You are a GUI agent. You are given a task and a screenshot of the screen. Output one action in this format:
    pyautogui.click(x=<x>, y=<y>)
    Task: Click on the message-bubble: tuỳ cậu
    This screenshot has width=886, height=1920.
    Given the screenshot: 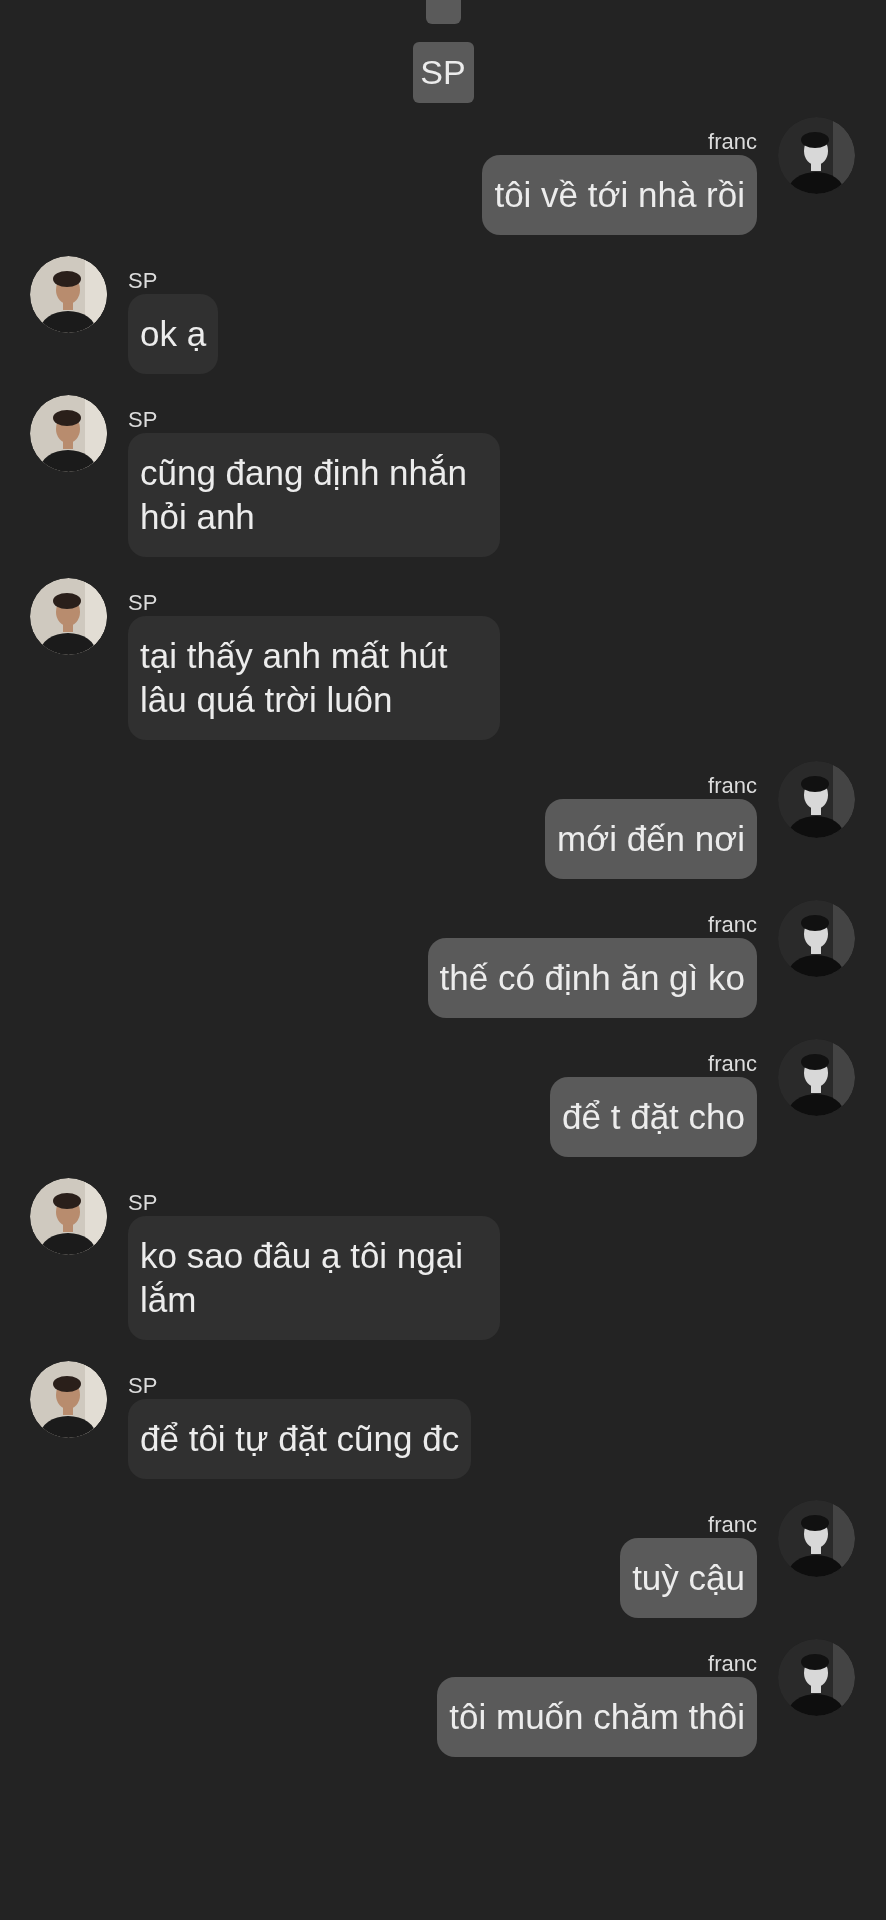 What is the action you would take?
    pyautogui.click(x=688, y=1578)
    